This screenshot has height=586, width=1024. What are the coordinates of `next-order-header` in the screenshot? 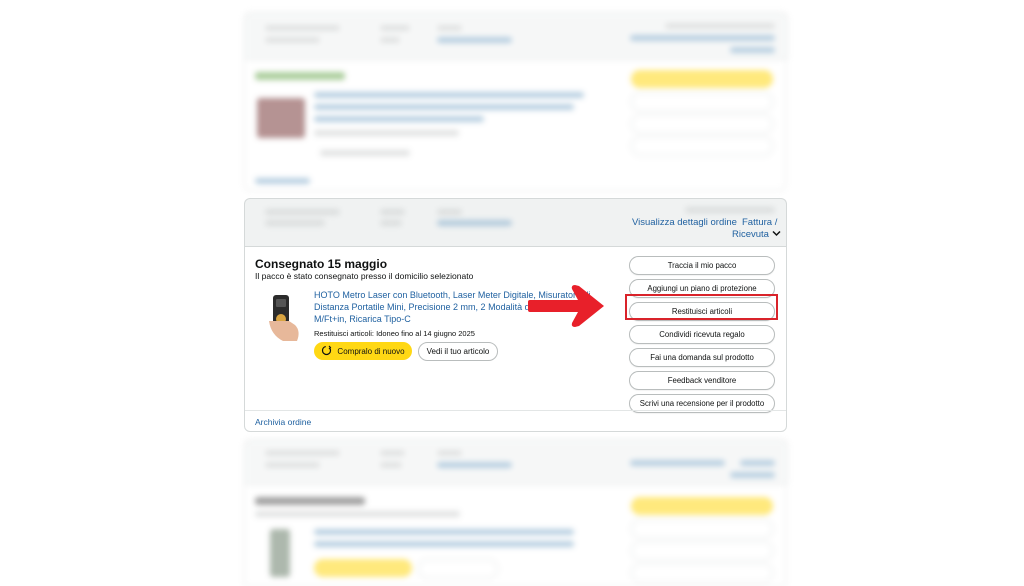 It's located at (516, 462).